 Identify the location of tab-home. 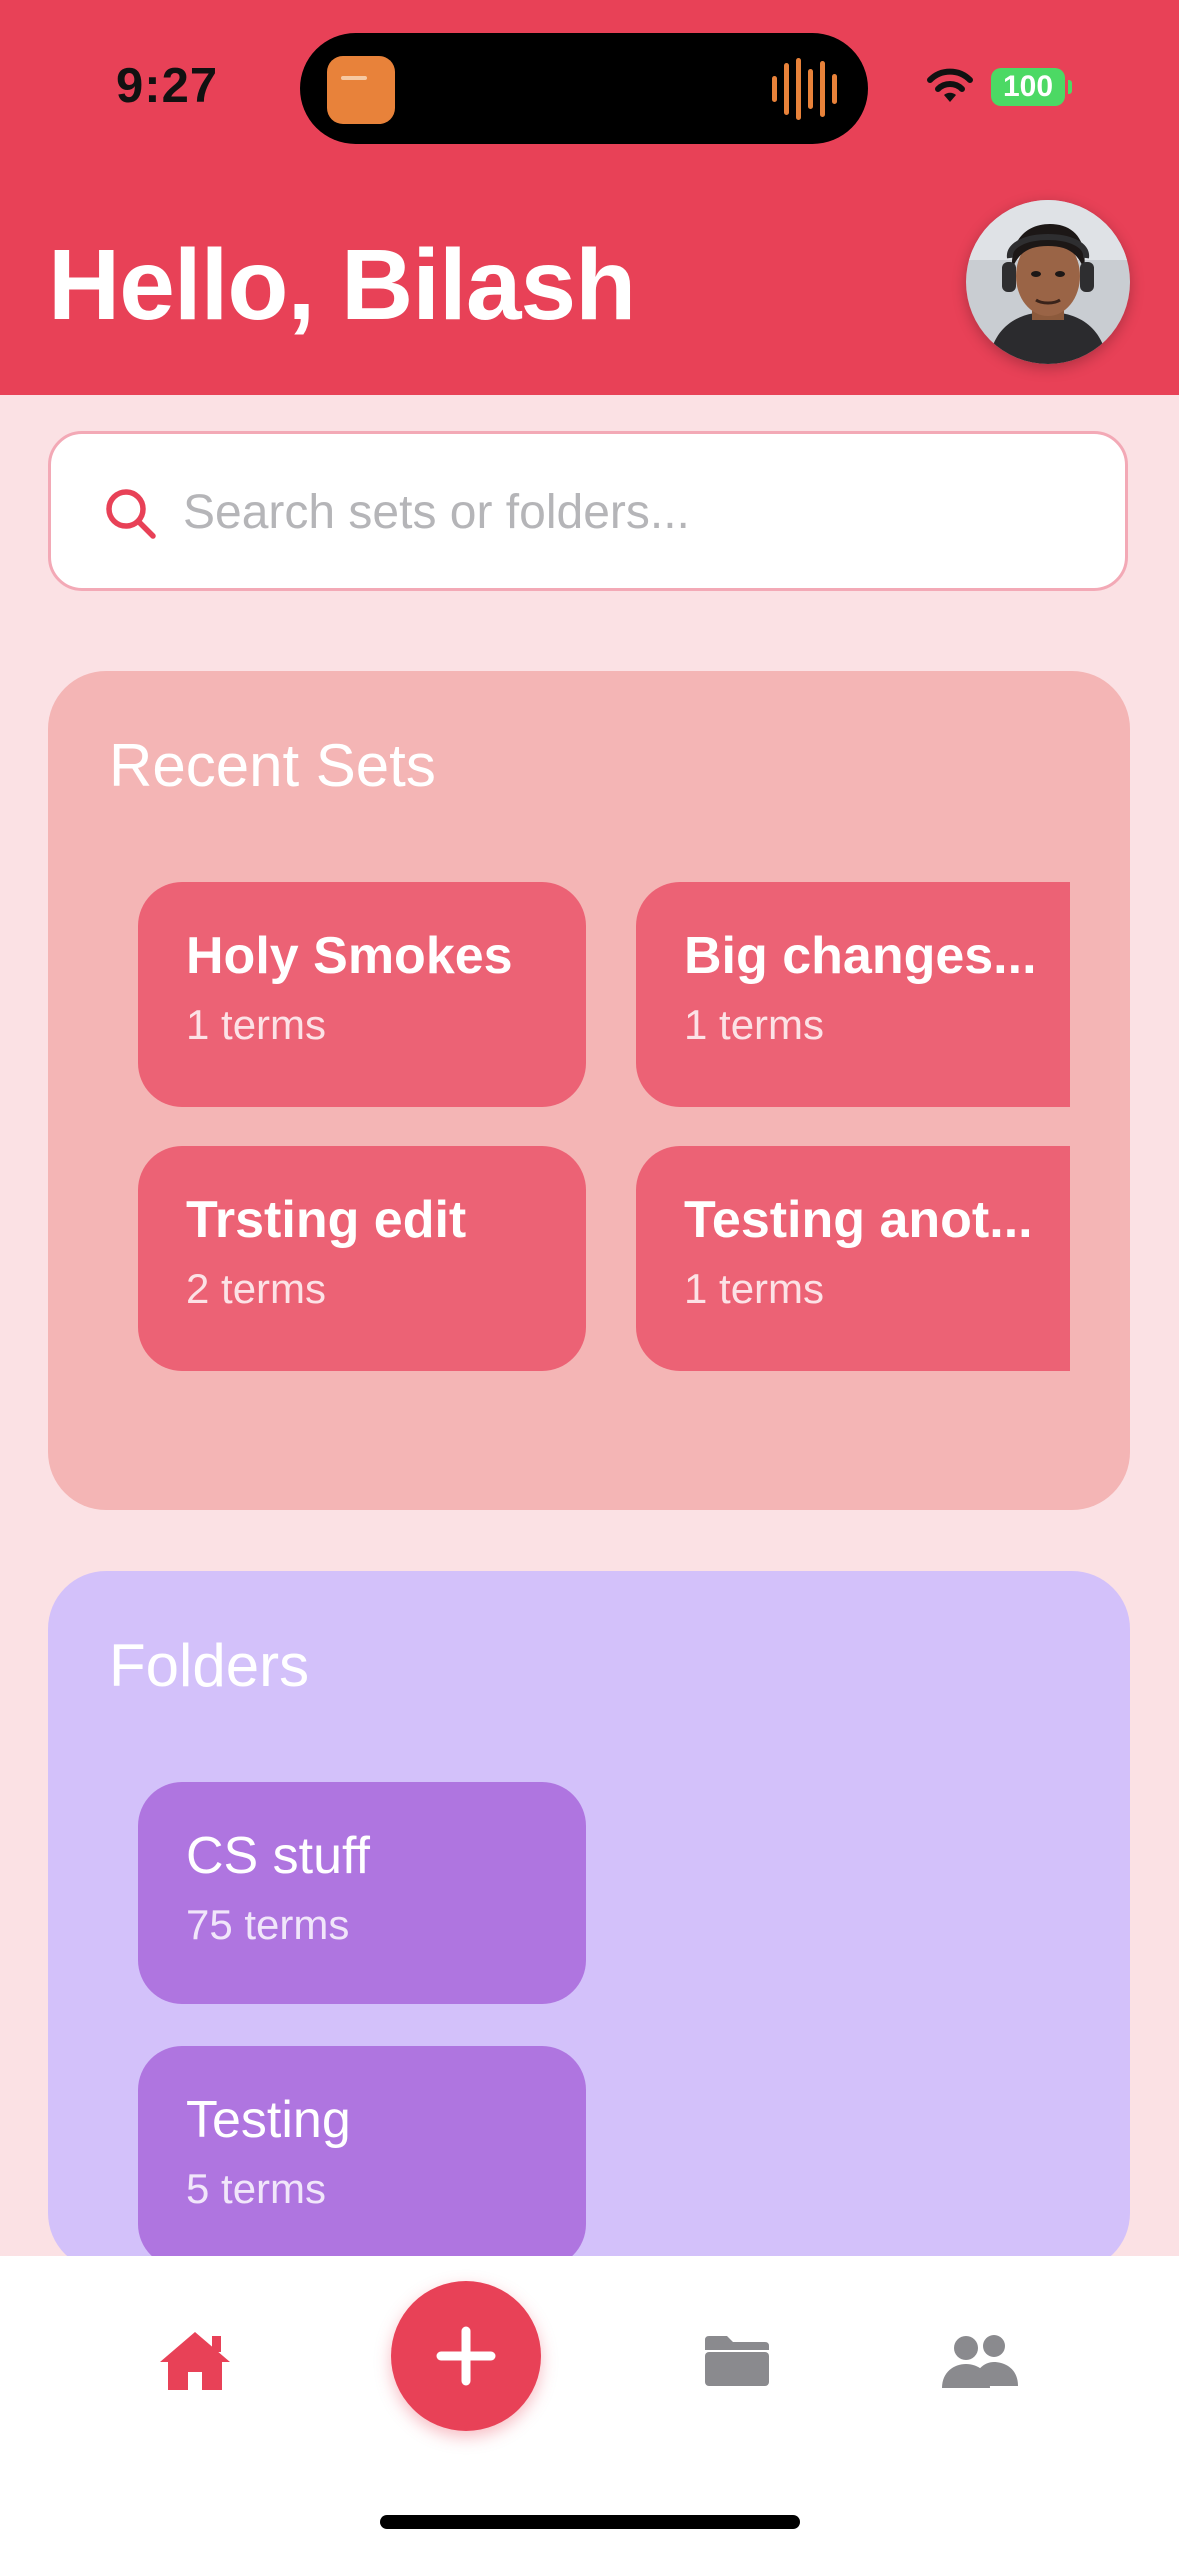
(195, 2361).